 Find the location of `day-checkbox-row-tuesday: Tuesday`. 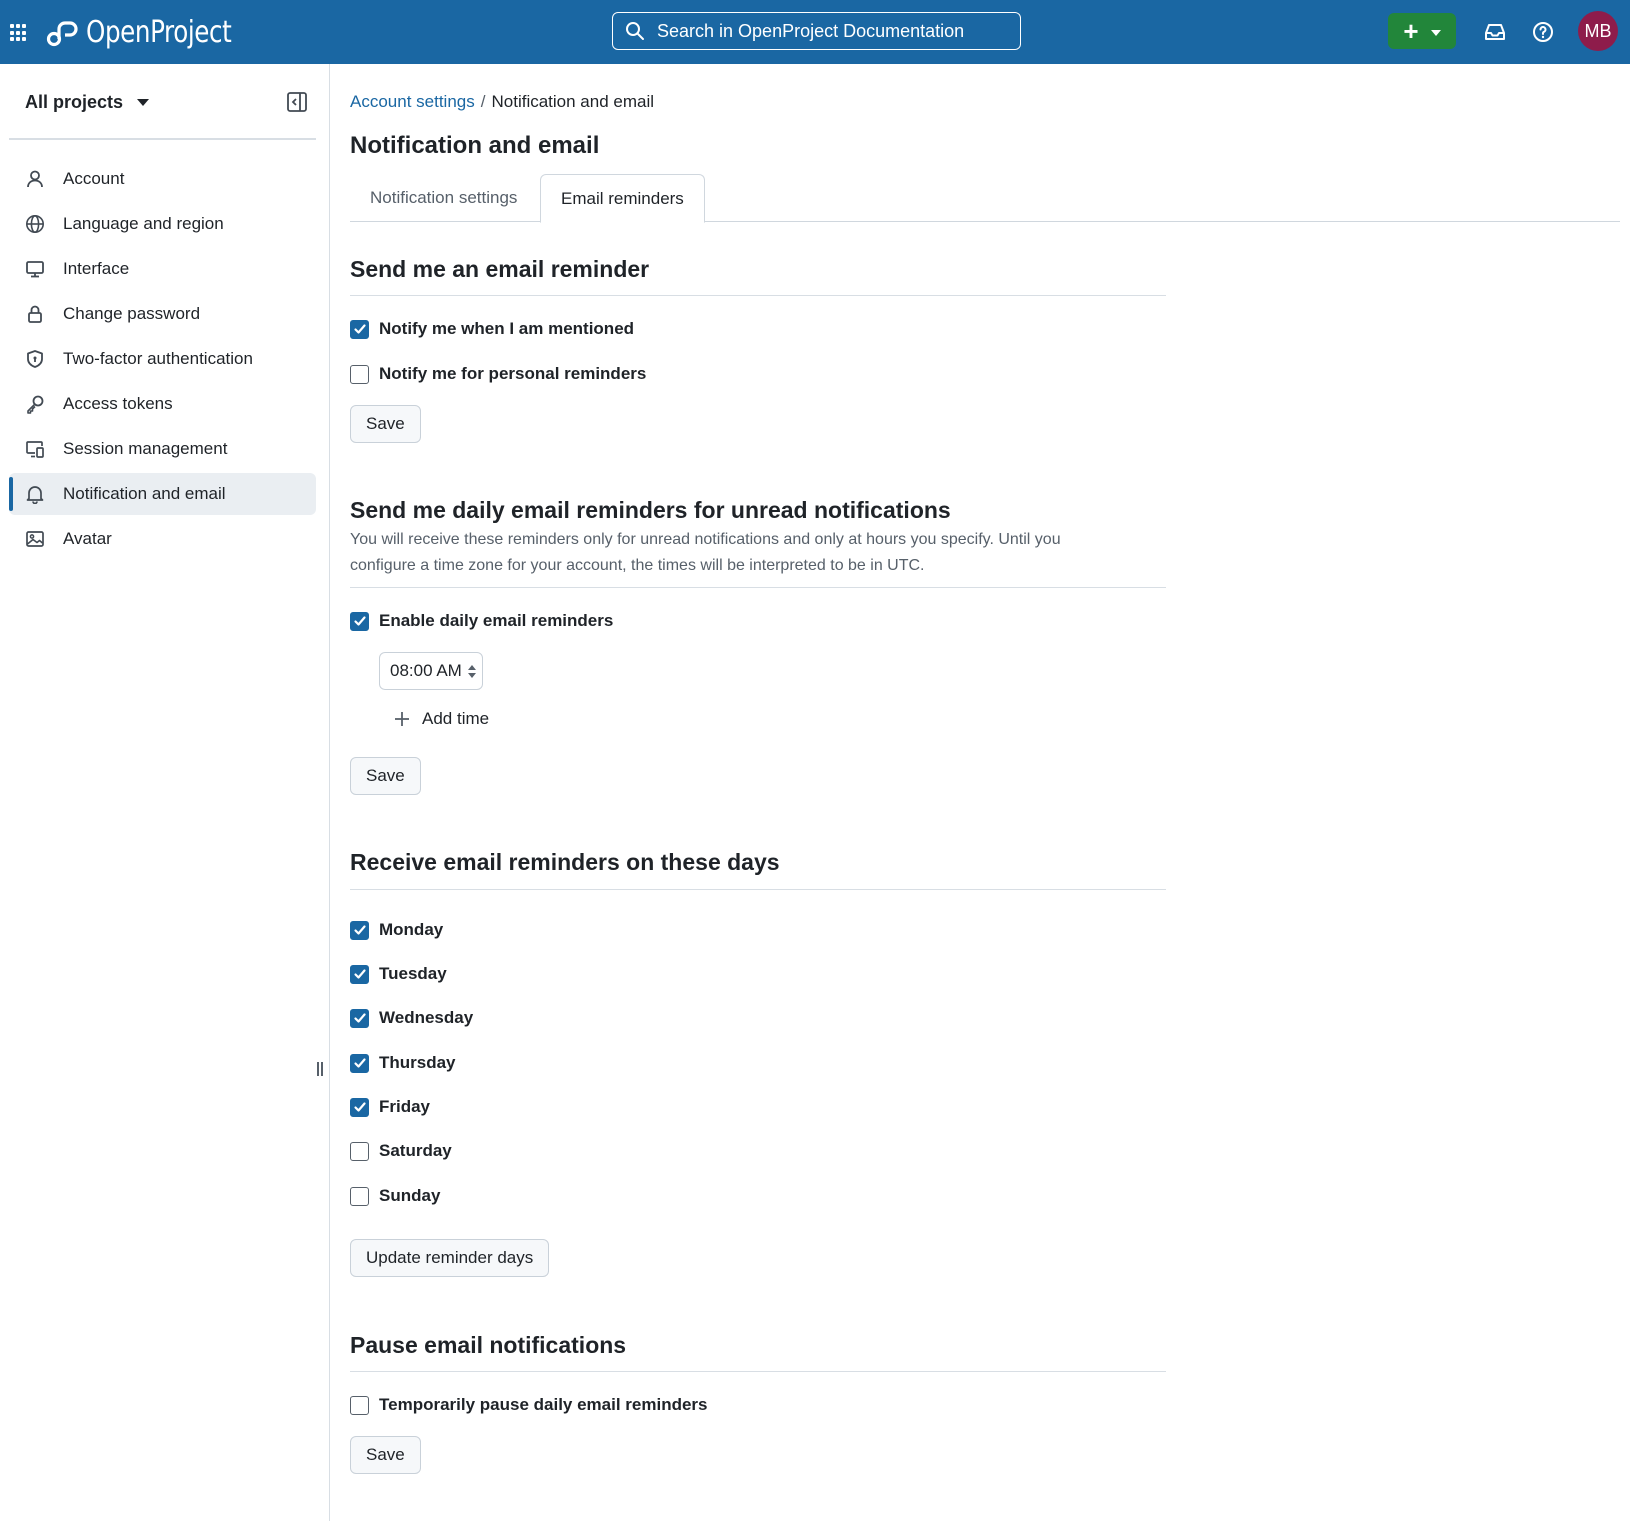

day-checkbox-row-tuesday: Tuesday is located at coordinates (398, 974).